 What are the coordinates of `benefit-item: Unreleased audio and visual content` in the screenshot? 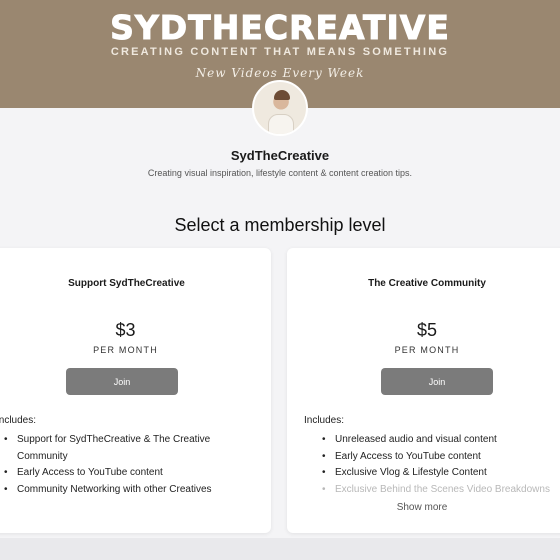 It's located at (441, 440).